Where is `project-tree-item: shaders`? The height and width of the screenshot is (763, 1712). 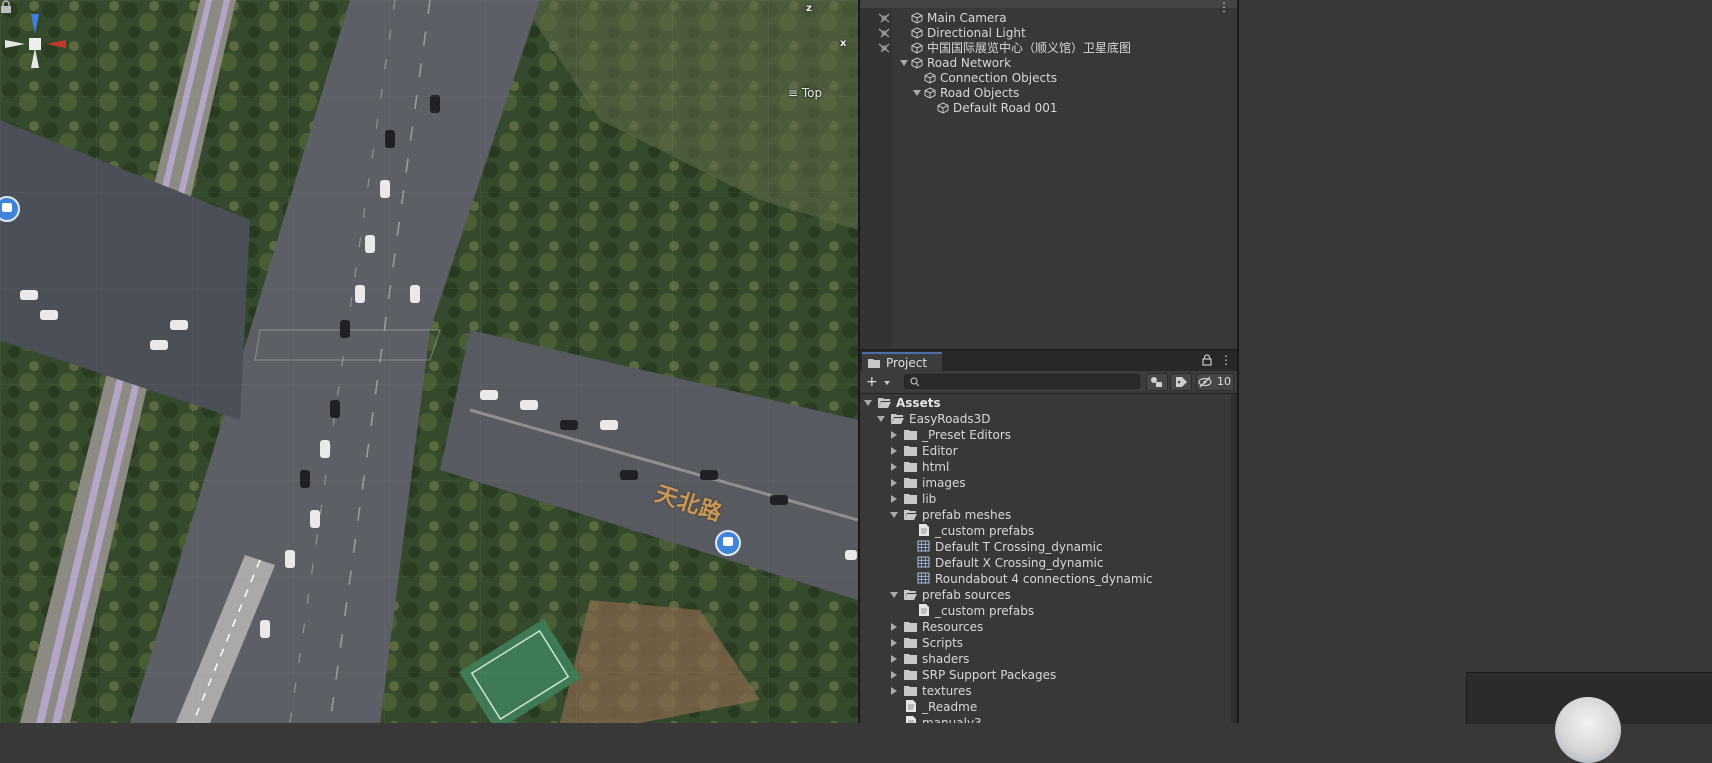 project-tree-item: shaders is located at coordinates (930, 659).